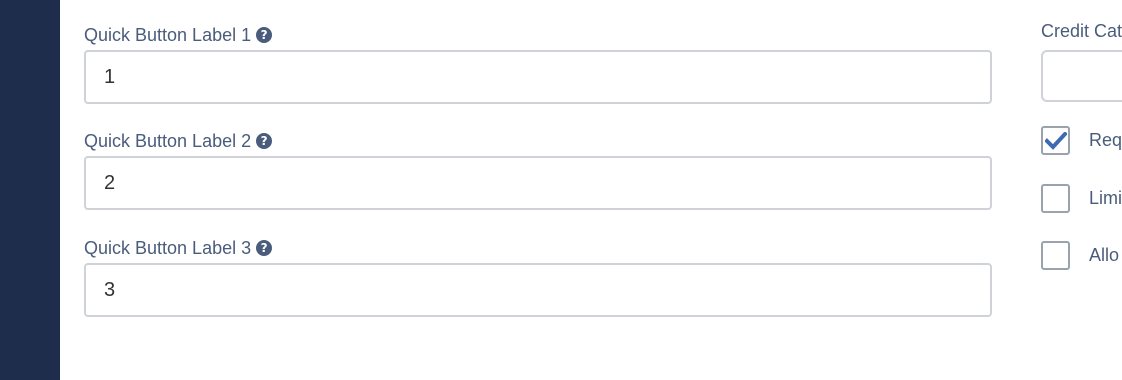  Describe the element at coordinates (1081, 198) in the screenshot. I see `checkbox-row-limi: Limi` at that location.